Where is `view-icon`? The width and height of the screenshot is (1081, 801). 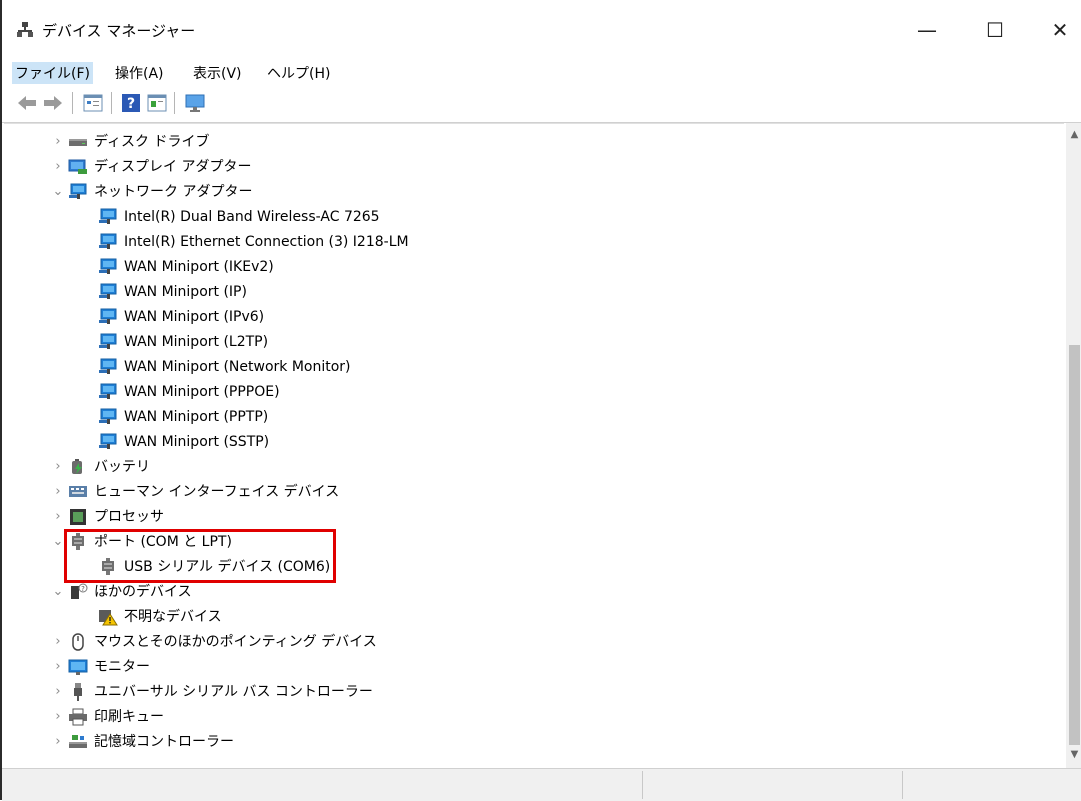 view-icon is located at coordinates (157, 103).